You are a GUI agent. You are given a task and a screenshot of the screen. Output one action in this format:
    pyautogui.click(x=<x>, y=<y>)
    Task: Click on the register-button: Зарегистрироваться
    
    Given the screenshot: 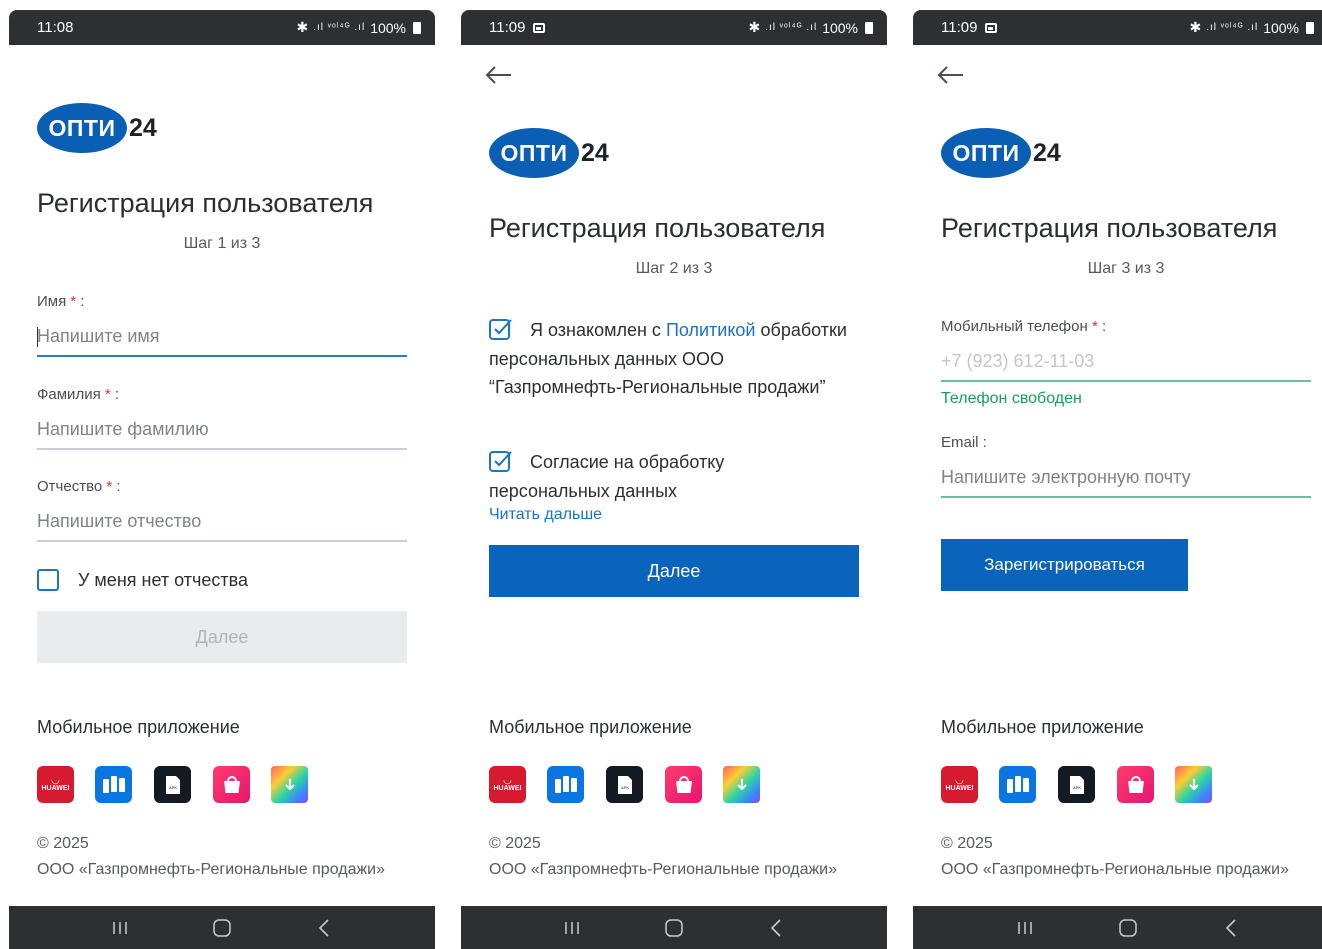 What is the action you would take?
    pyautogui.click(x=1064, y=565)
    